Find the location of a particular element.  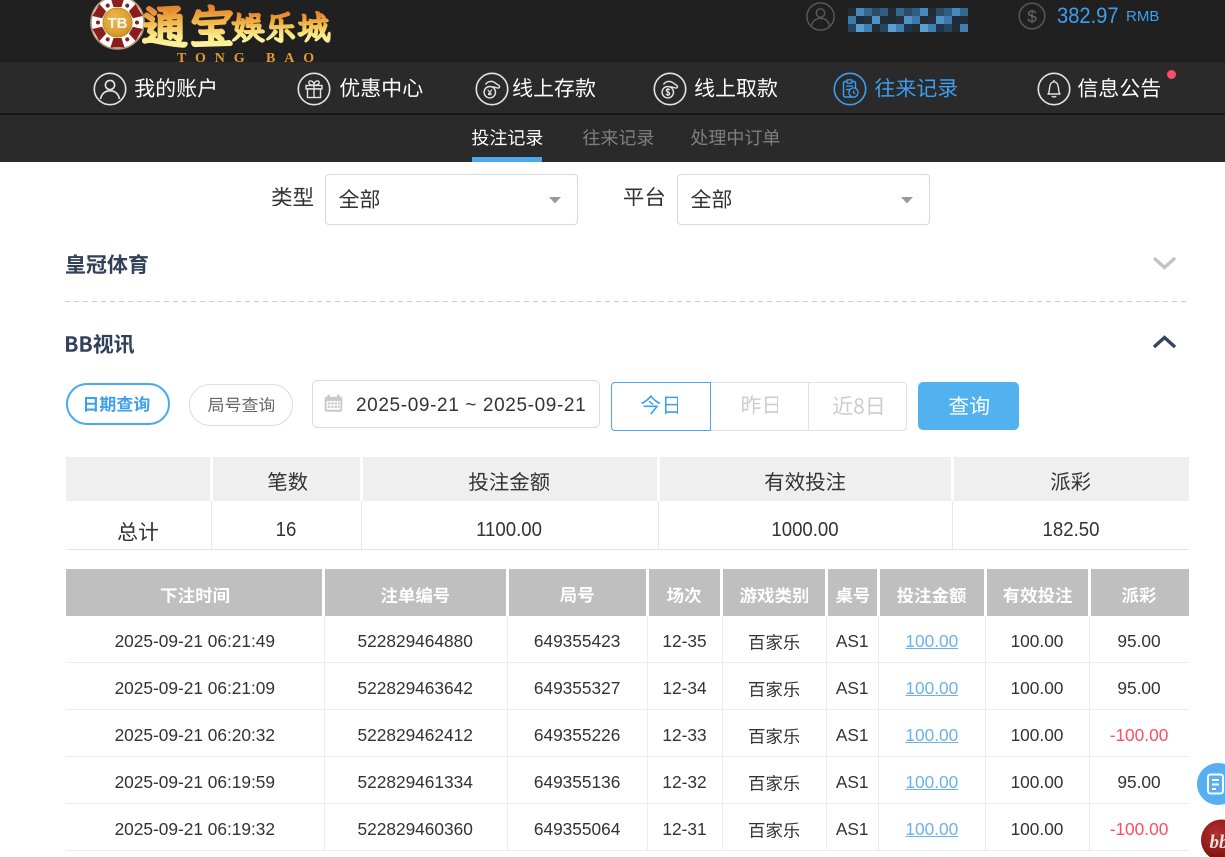

svg-text: TB is located at coordinates (118, 23).